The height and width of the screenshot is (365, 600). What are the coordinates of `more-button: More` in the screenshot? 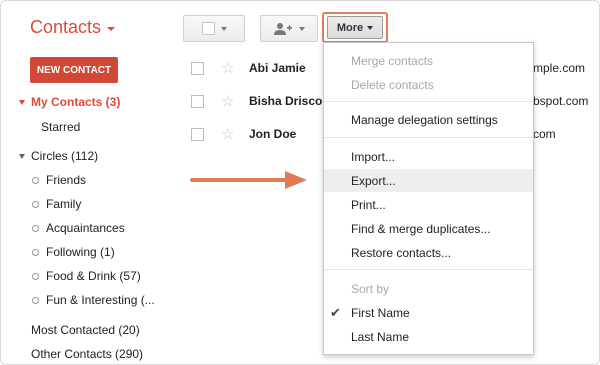 It's located at (355, 27).